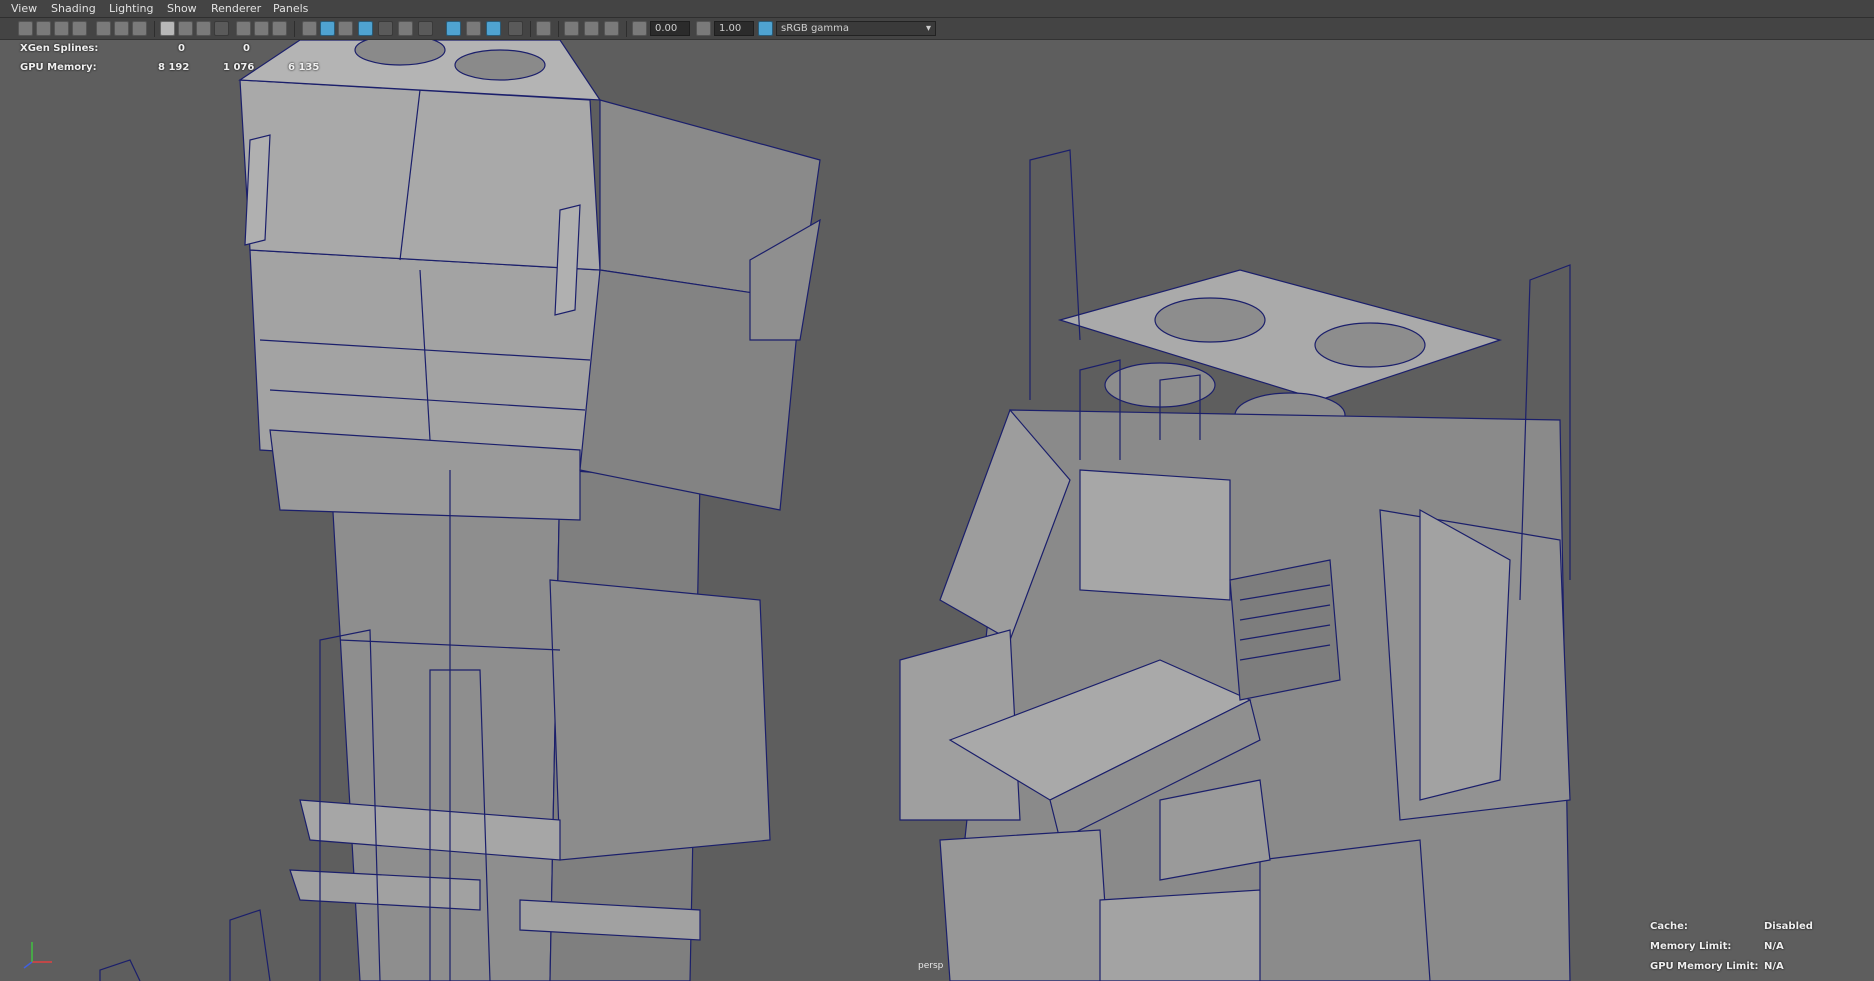  Describe the element at coordinates (61, 28) in the screenshot. I see `camera-lock-icon` at that location.